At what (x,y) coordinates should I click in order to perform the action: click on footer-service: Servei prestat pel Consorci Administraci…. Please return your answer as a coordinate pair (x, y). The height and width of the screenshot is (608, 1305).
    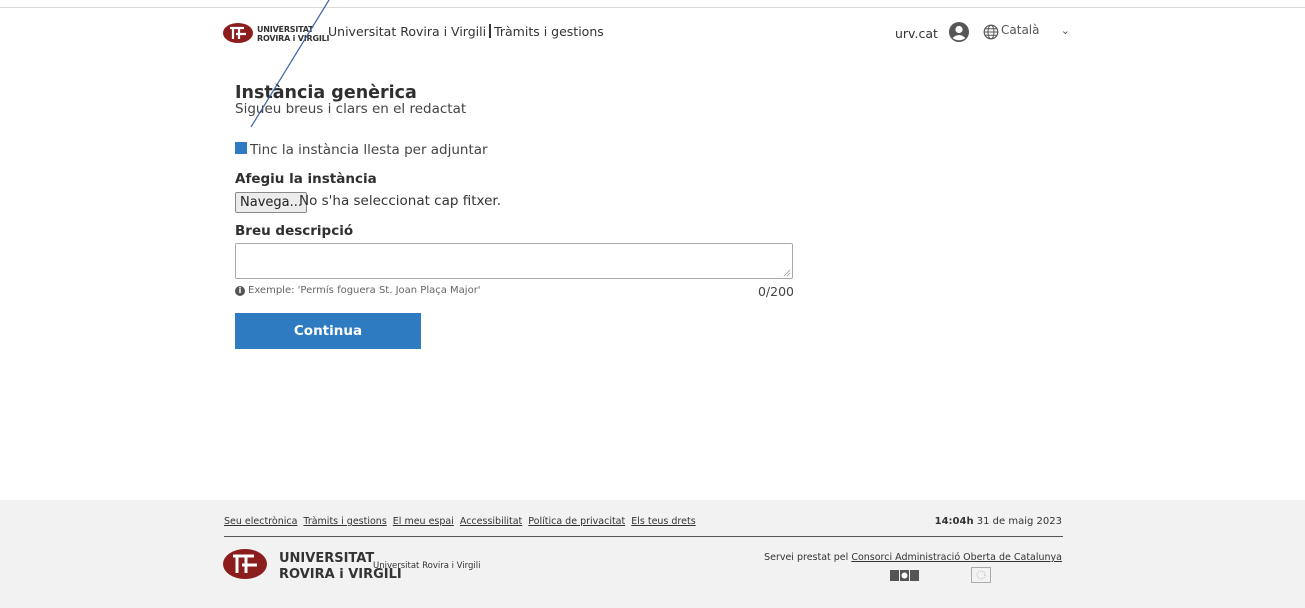
    Looking at the image, I should click on (913, 557).